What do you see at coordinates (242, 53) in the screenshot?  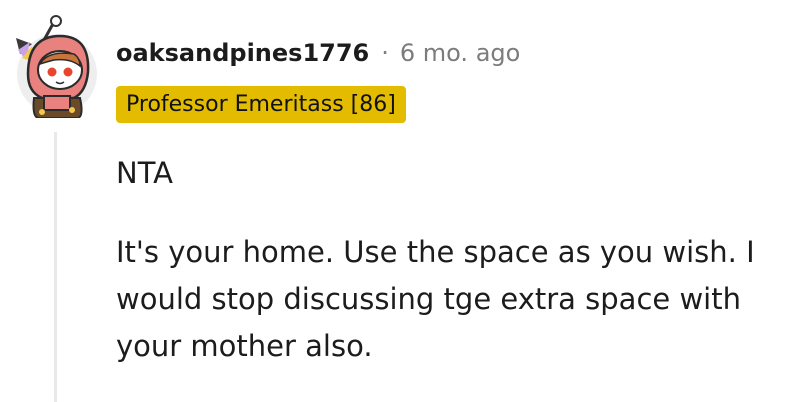 I see `username-link: oaksandpines1776` at bounding box center [242, 53].